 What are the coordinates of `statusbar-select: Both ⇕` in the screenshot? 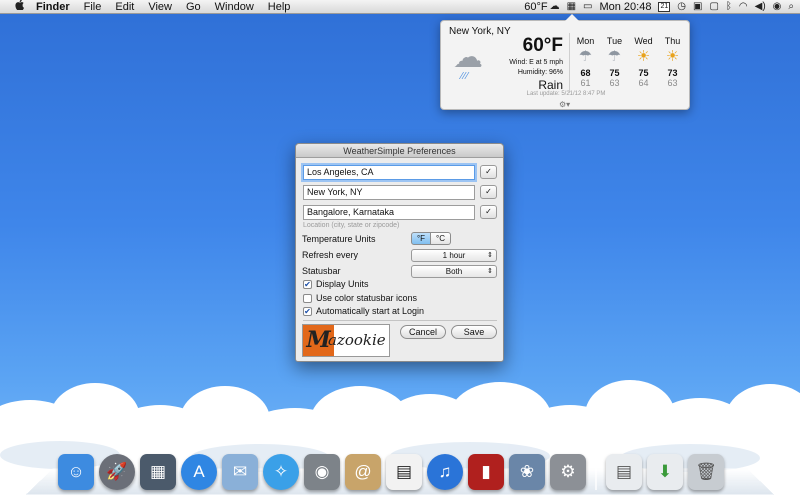 It's located at (454, 271).